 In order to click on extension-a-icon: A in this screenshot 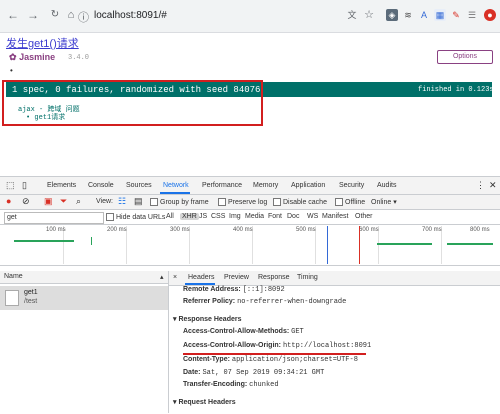, I will do `click(424, 15)`.